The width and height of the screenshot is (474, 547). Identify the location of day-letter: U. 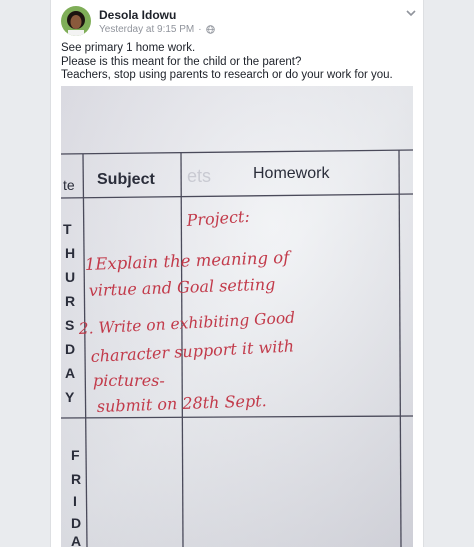
(70, 277).